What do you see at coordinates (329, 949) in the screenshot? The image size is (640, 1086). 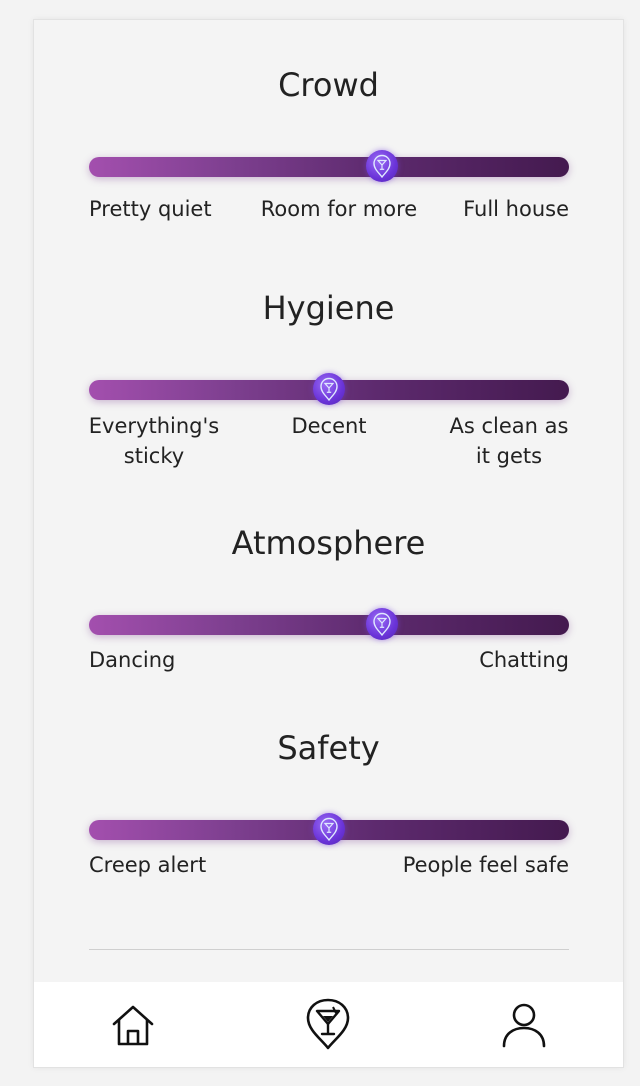 I see `divider` at bounding box center [329, 949].